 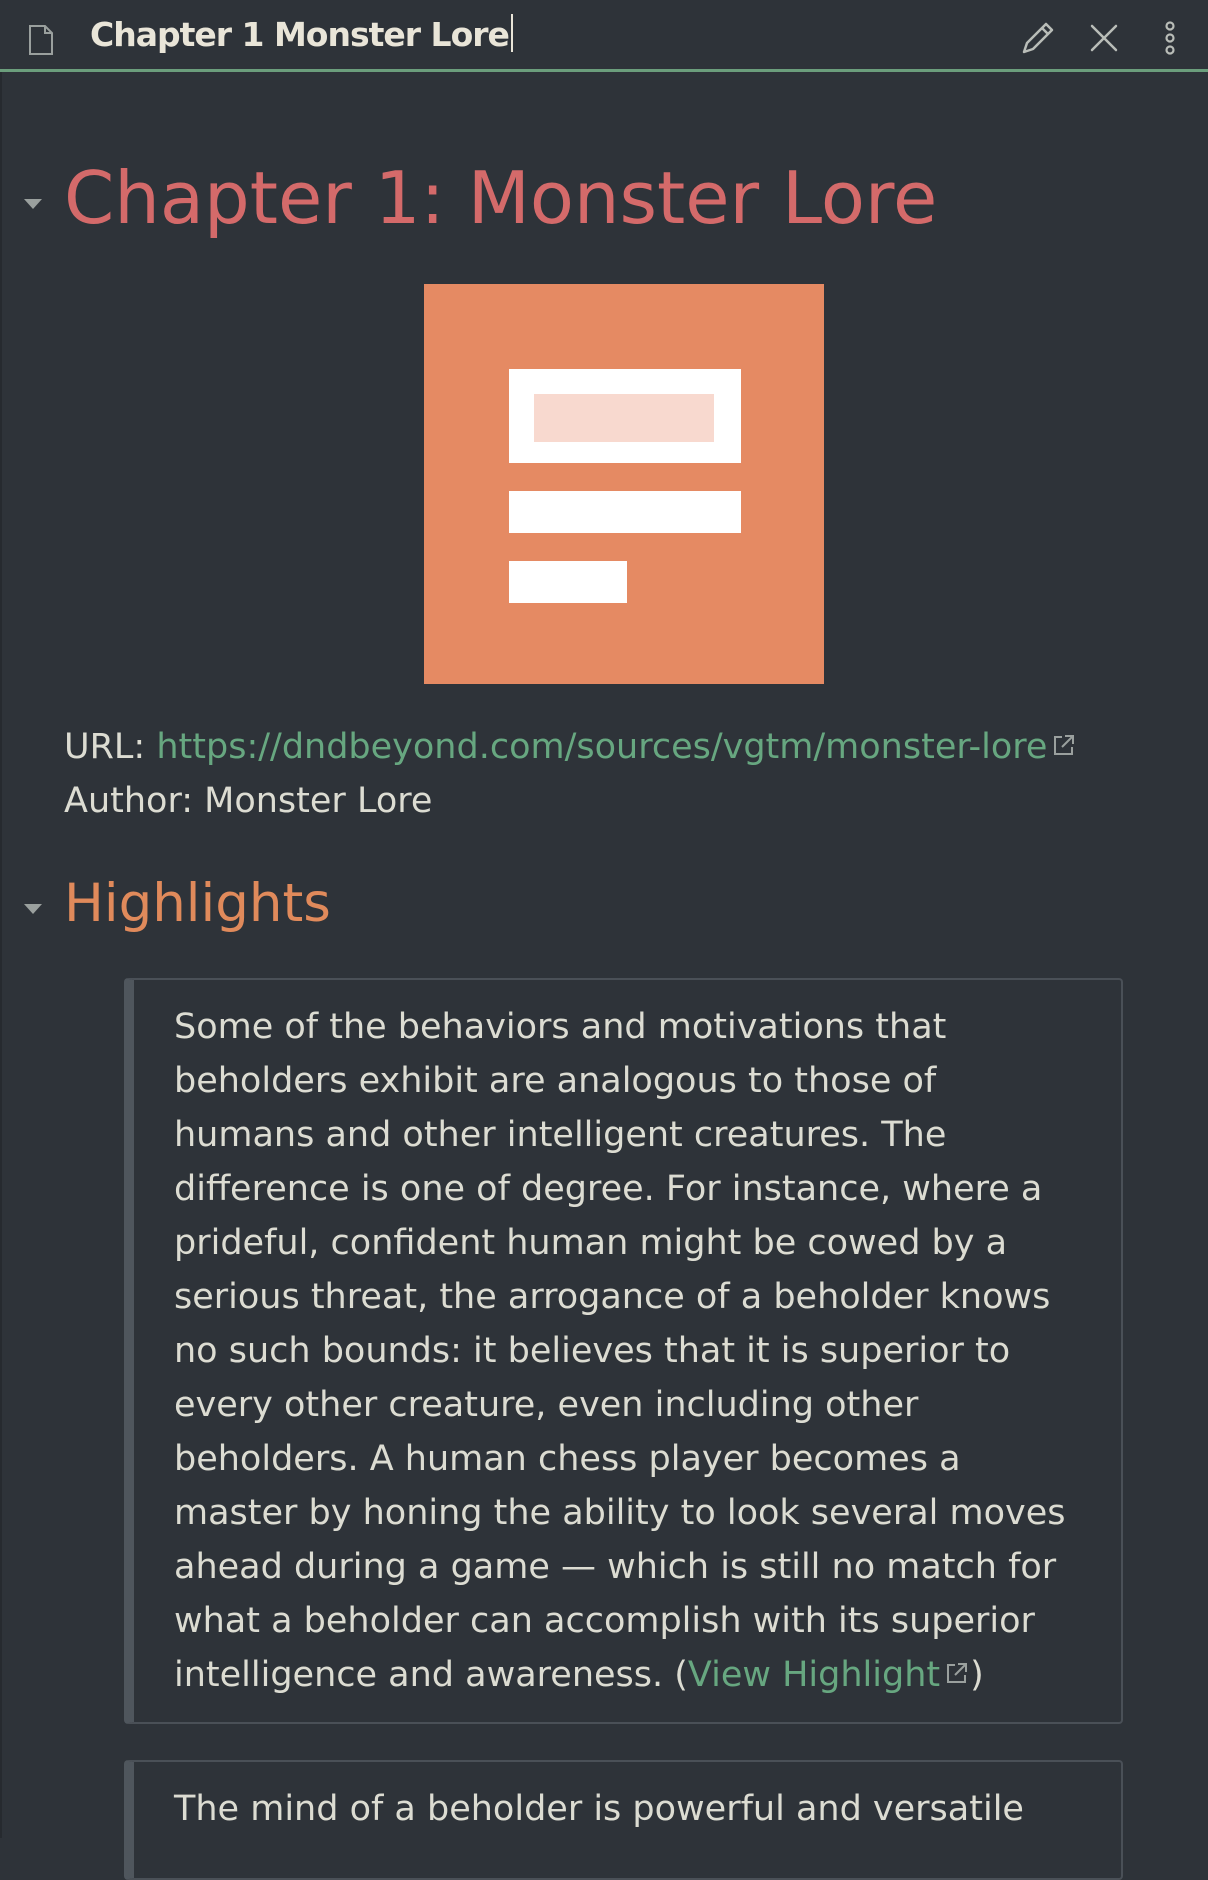 I want to click on fold-toggle-heading, so click(x=33, y=204).